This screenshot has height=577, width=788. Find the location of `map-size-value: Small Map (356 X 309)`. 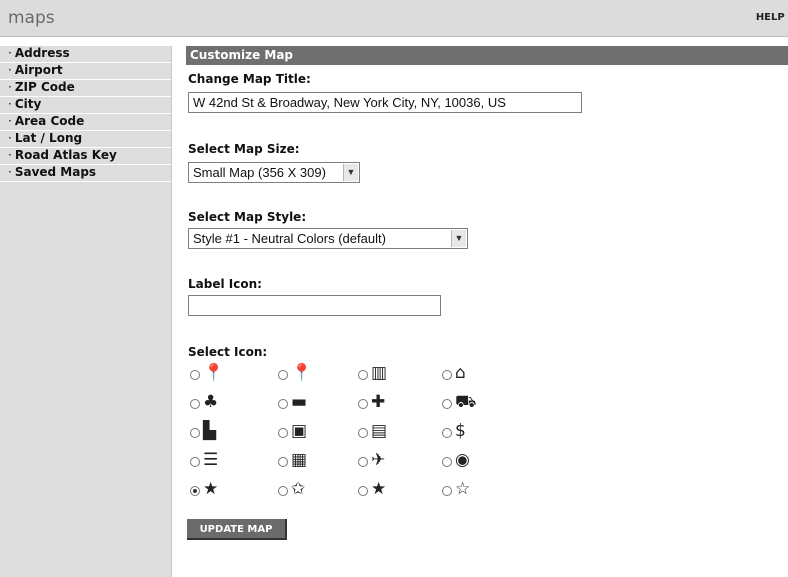

map-size-value: Small Map (356 X 309) is located at coordinates (259, 172).